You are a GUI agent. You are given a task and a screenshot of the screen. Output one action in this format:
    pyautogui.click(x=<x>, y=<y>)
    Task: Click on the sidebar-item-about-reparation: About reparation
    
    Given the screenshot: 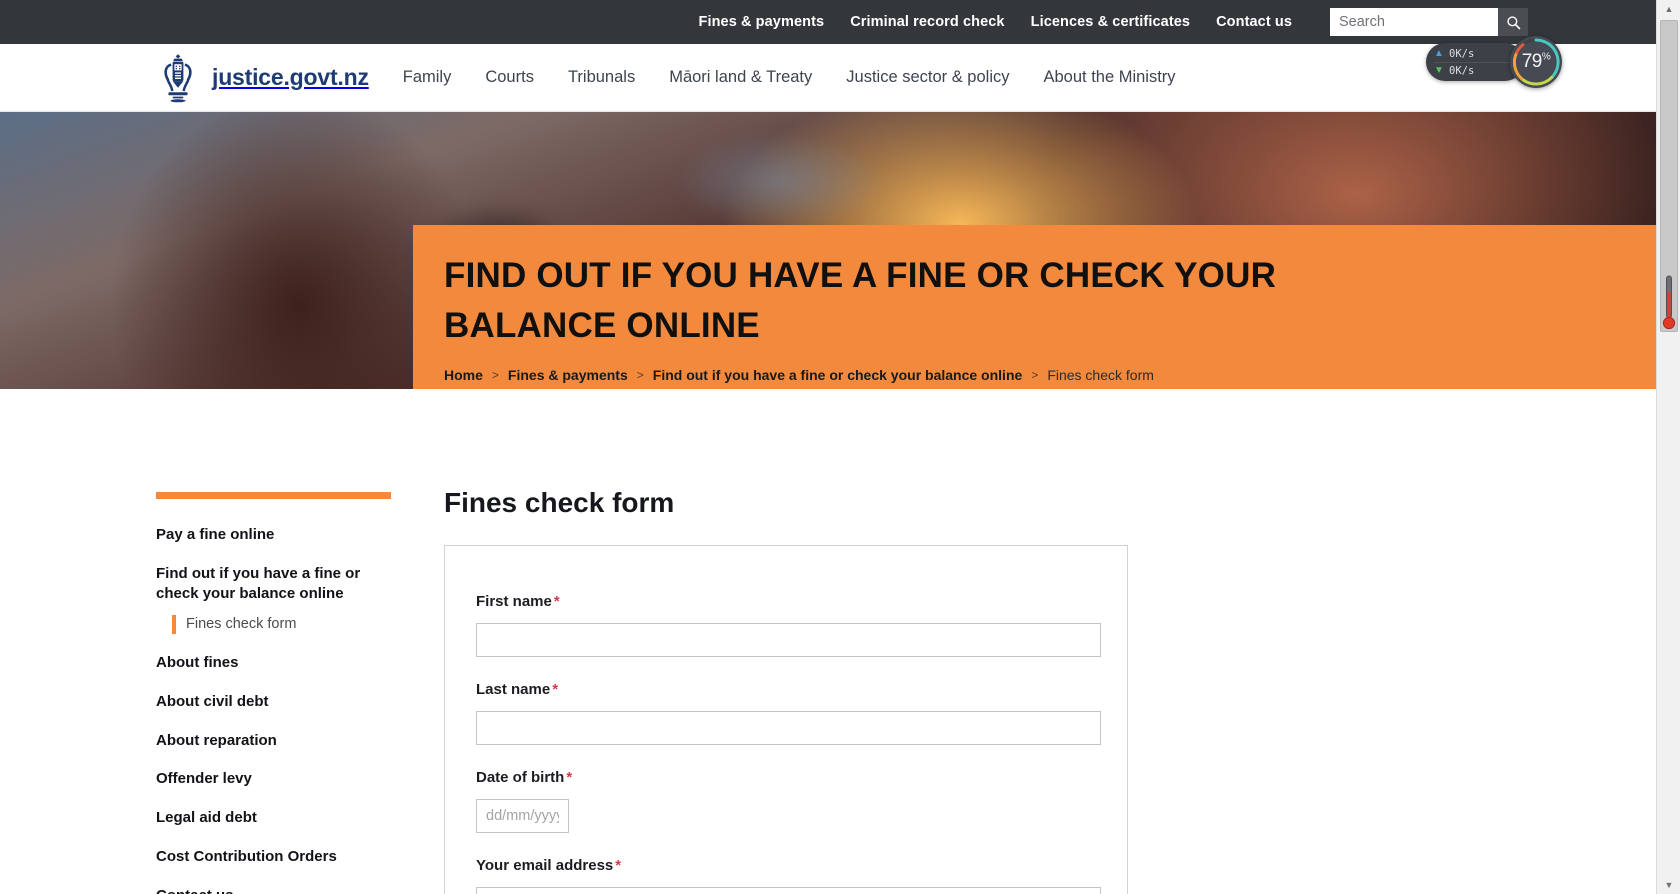 What is the action you would take?
    pyautogui.click(x=273, y=750)
    